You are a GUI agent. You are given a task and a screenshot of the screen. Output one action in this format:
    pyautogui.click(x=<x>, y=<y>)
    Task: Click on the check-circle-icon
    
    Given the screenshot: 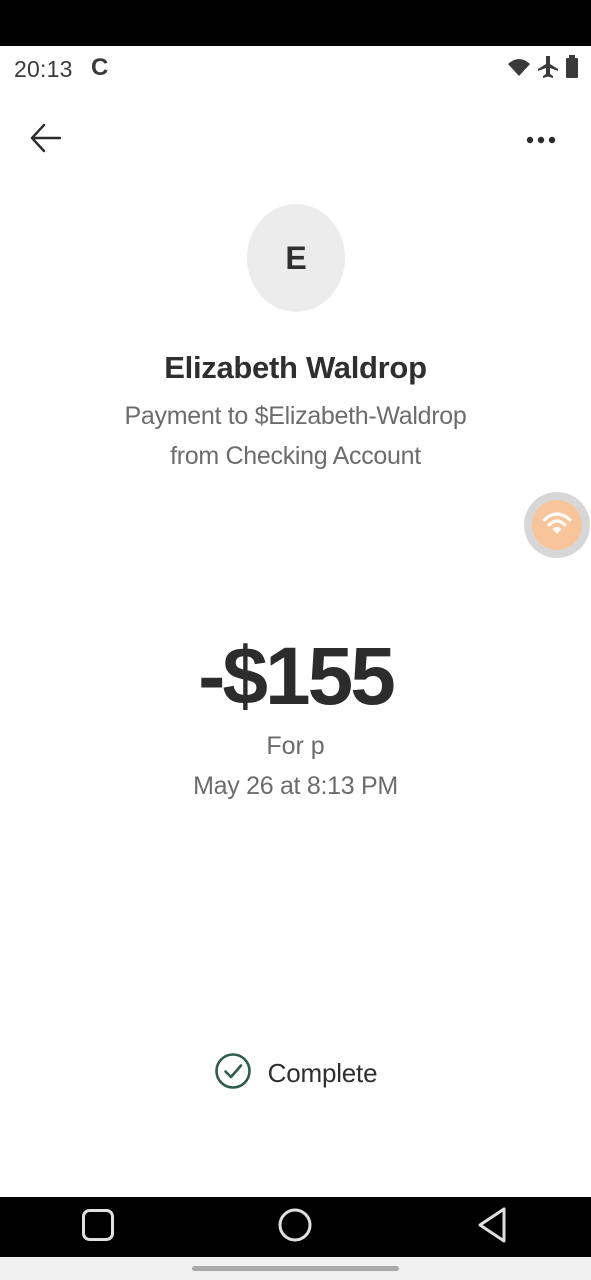 What is the action you would take?
    pyautogui.click(x=233, y=1073)
    